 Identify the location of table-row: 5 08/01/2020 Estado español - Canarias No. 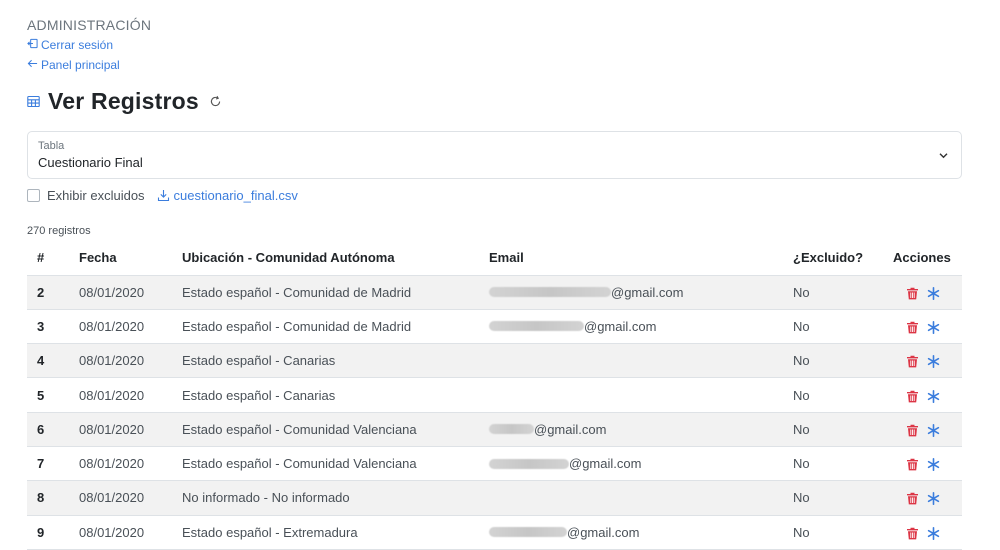
(494, 395).